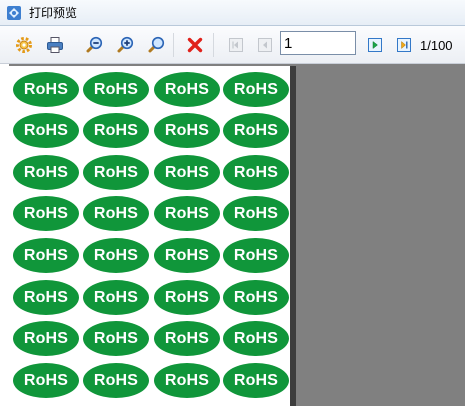 Image resolution: width=465 pixels, height=406 pixels. I want to click on title-bar: 打印预览, so click(232, 13).